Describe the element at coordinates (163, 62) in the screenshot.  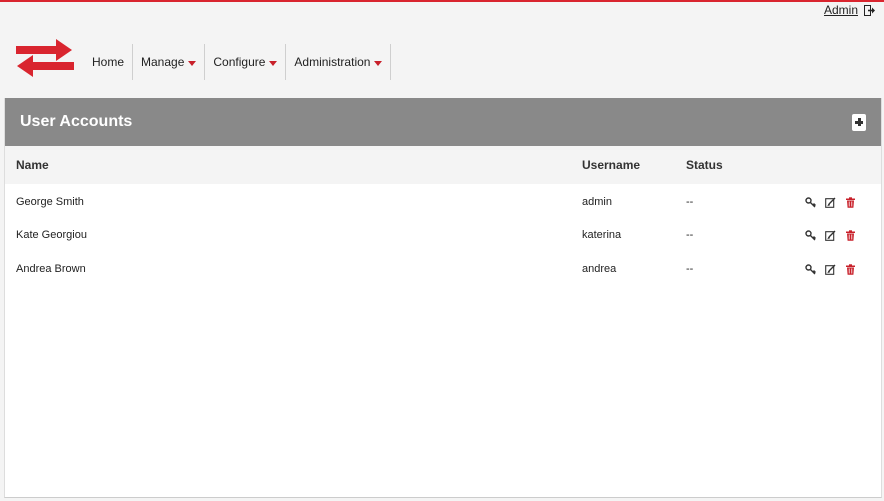
I see `nav-manage-label: Manage` at that location.